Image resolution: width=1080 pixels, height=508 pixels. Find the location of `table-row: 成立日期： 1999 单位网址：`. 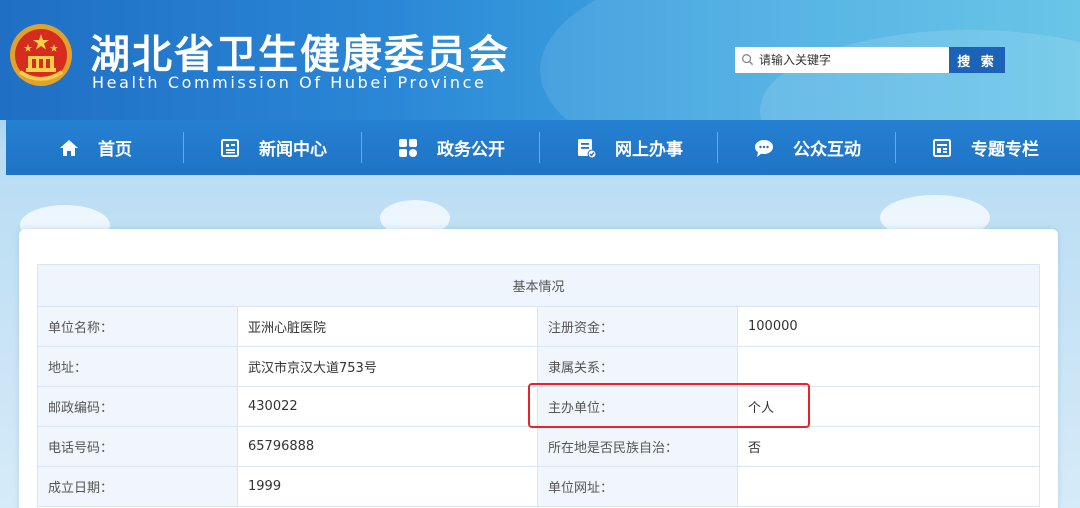

table-row: 成立日期： 1999 单位网址： is located at coordinates (538, 486).